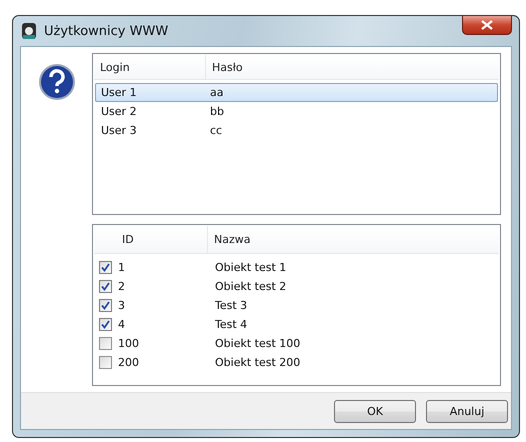 The height and width of the screenshot is (442, 526). I want to click on name-cell: Obiekt test 1, so click(250, 267).